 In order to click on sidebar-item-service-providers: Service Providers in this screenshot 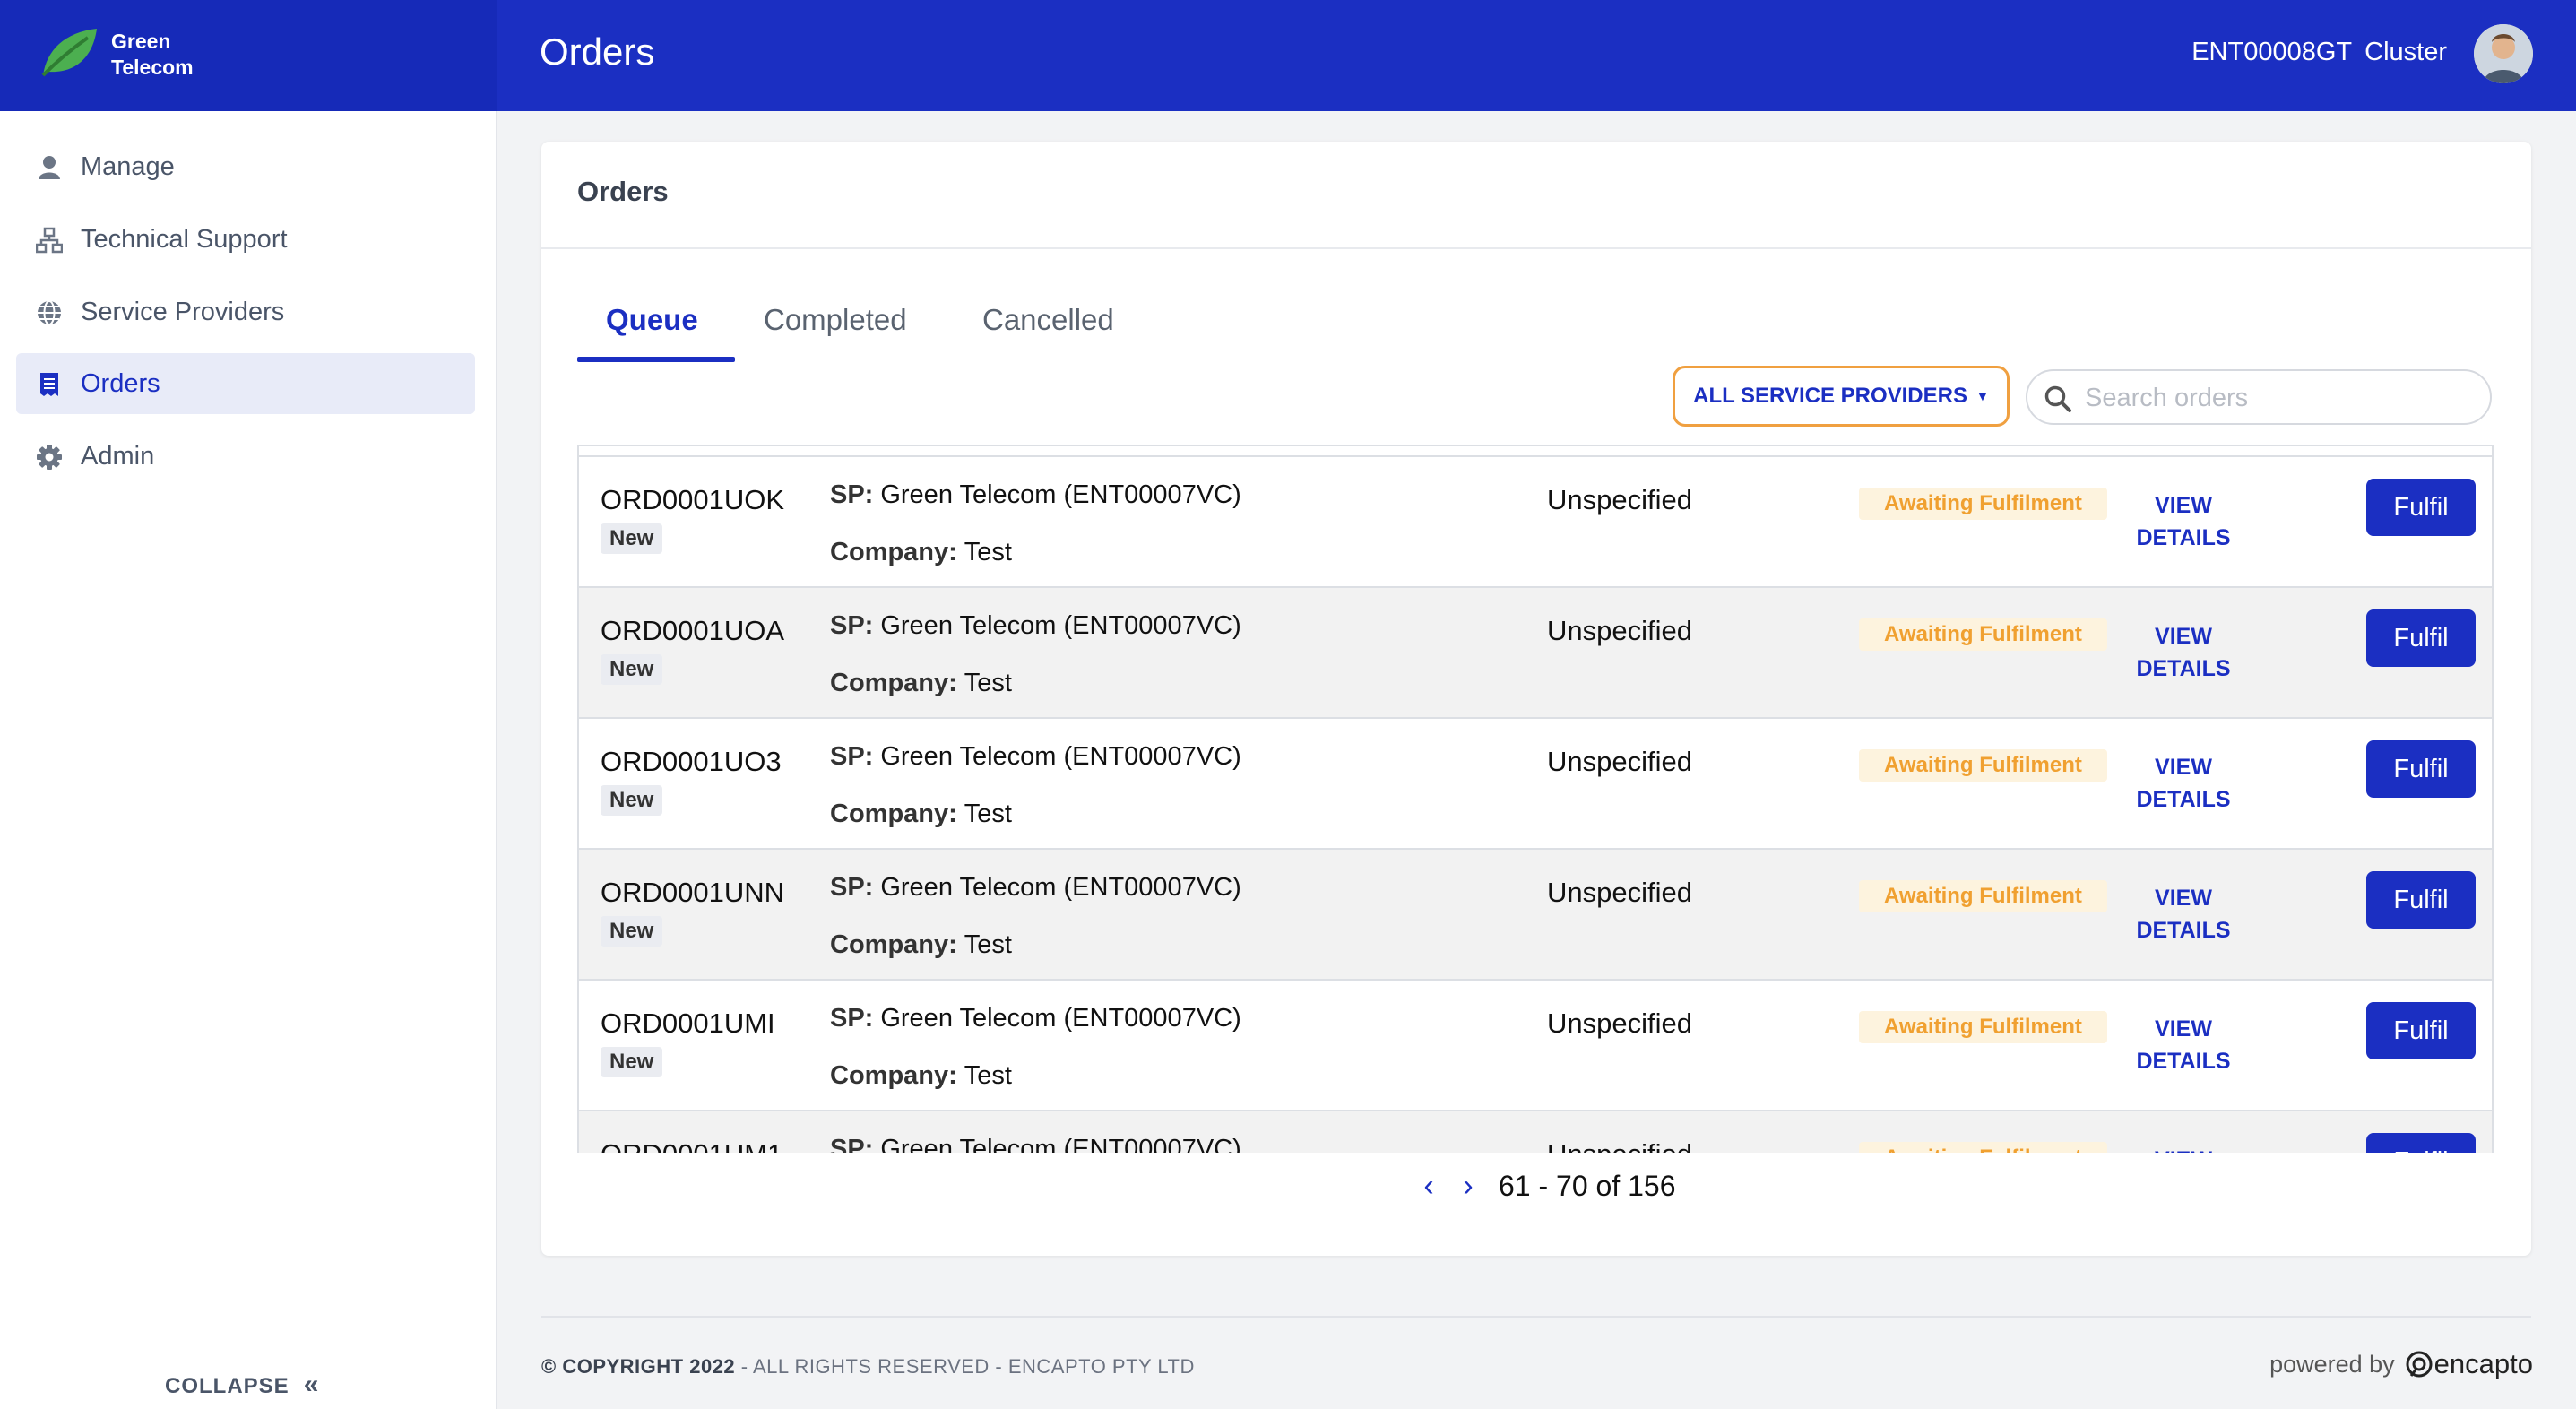, I will do `click(245, 311)`.